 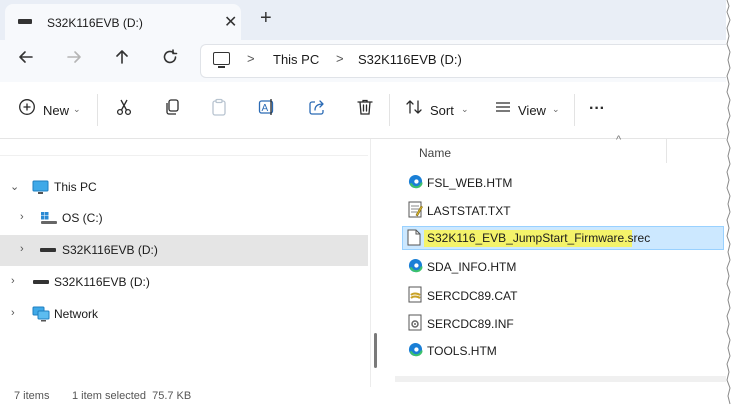 What do you see at coordinates (375, 350) in the screenshot?
I see `nav-scrollbar` at bounding box center [375, 350].